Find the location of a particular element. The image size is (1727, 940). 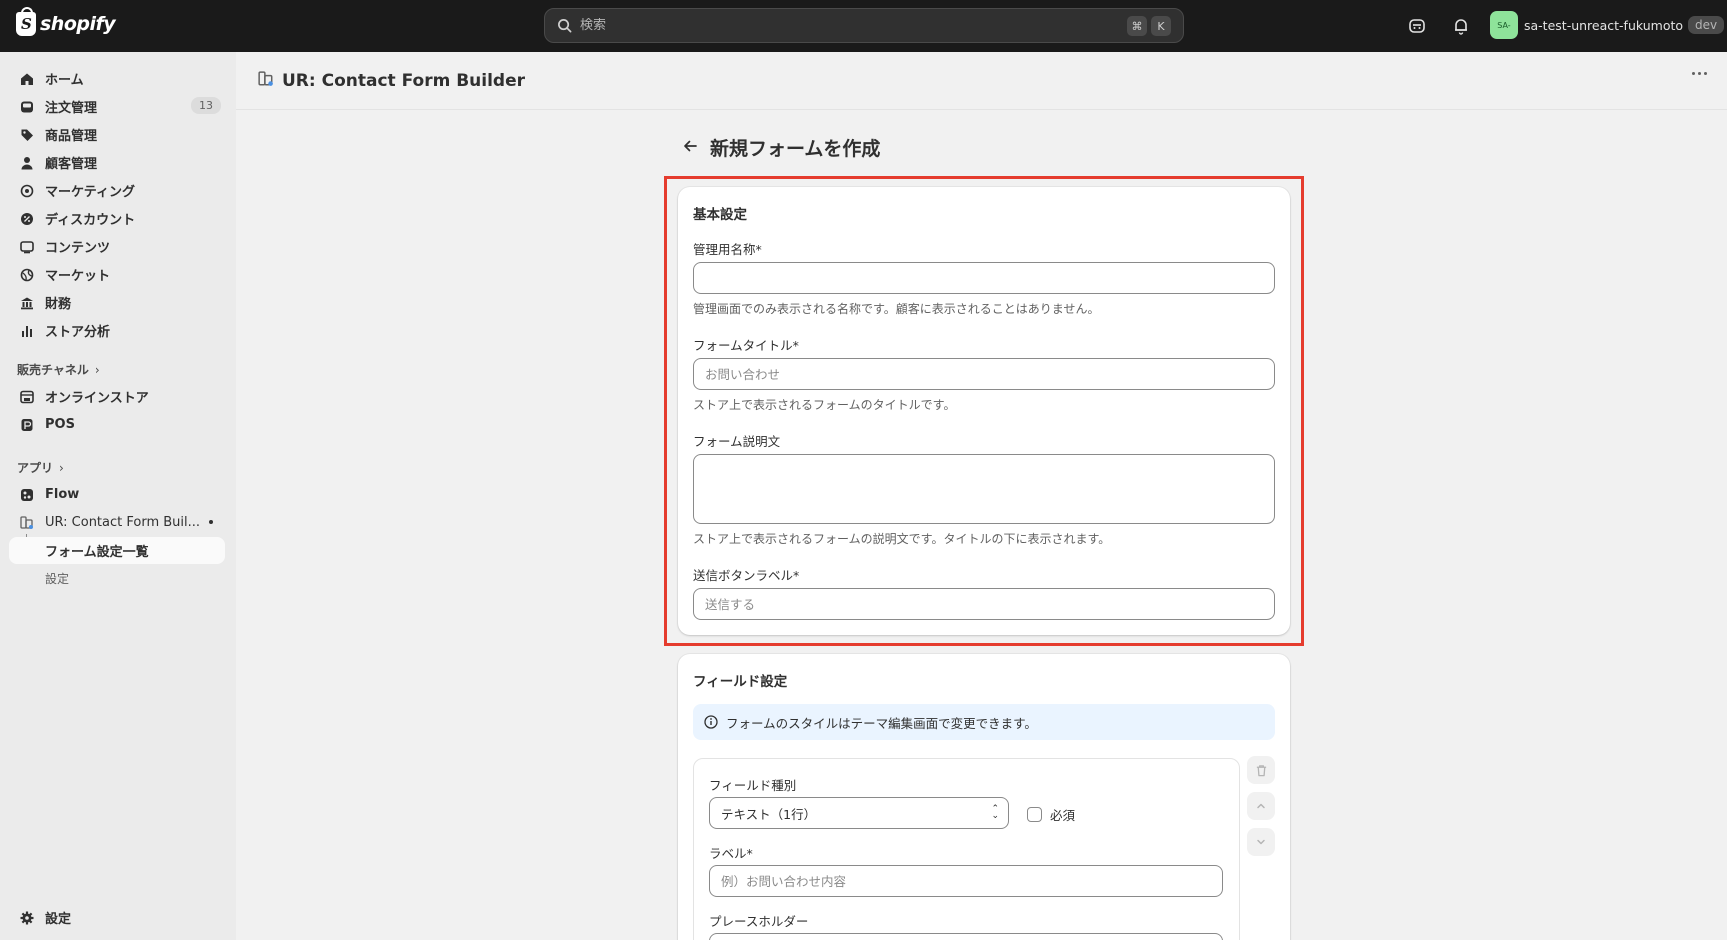

search-bar: ⌘ K is located at coordinates (864, 25).